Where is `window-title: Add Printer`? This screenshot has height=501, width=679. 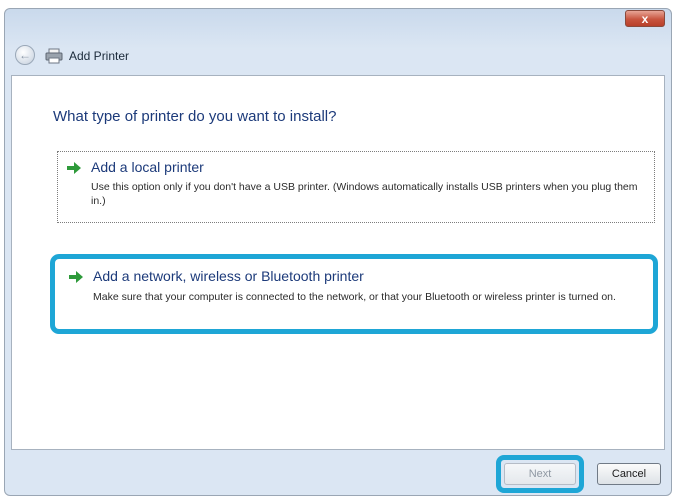 window-title: Add Printer is located at coordinates (99, 56).